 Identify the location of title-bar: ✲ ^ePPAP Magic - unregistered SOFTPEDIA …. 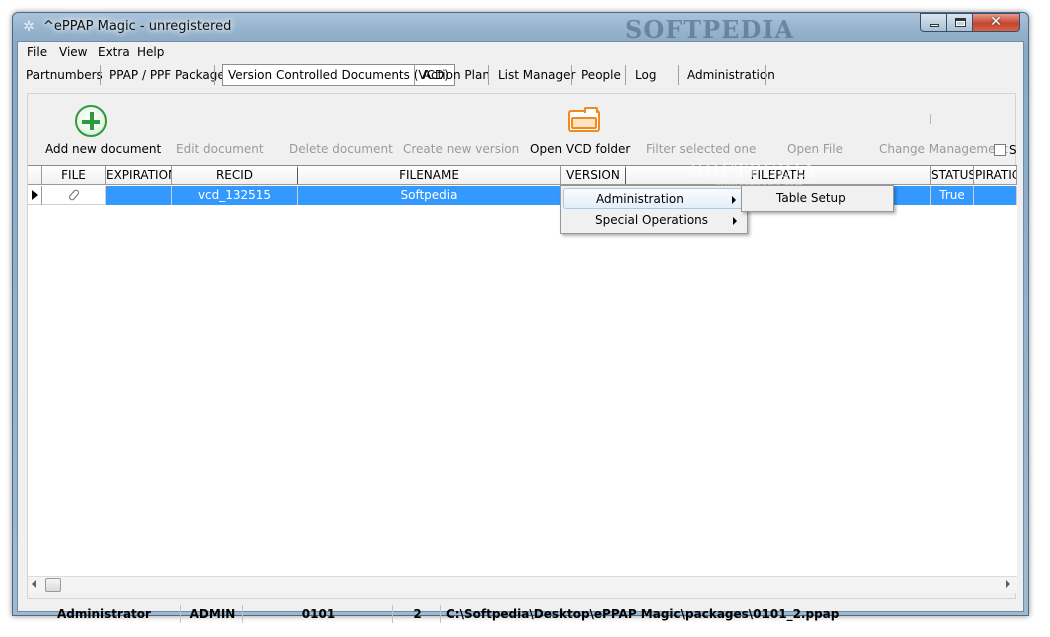
(520, 28).